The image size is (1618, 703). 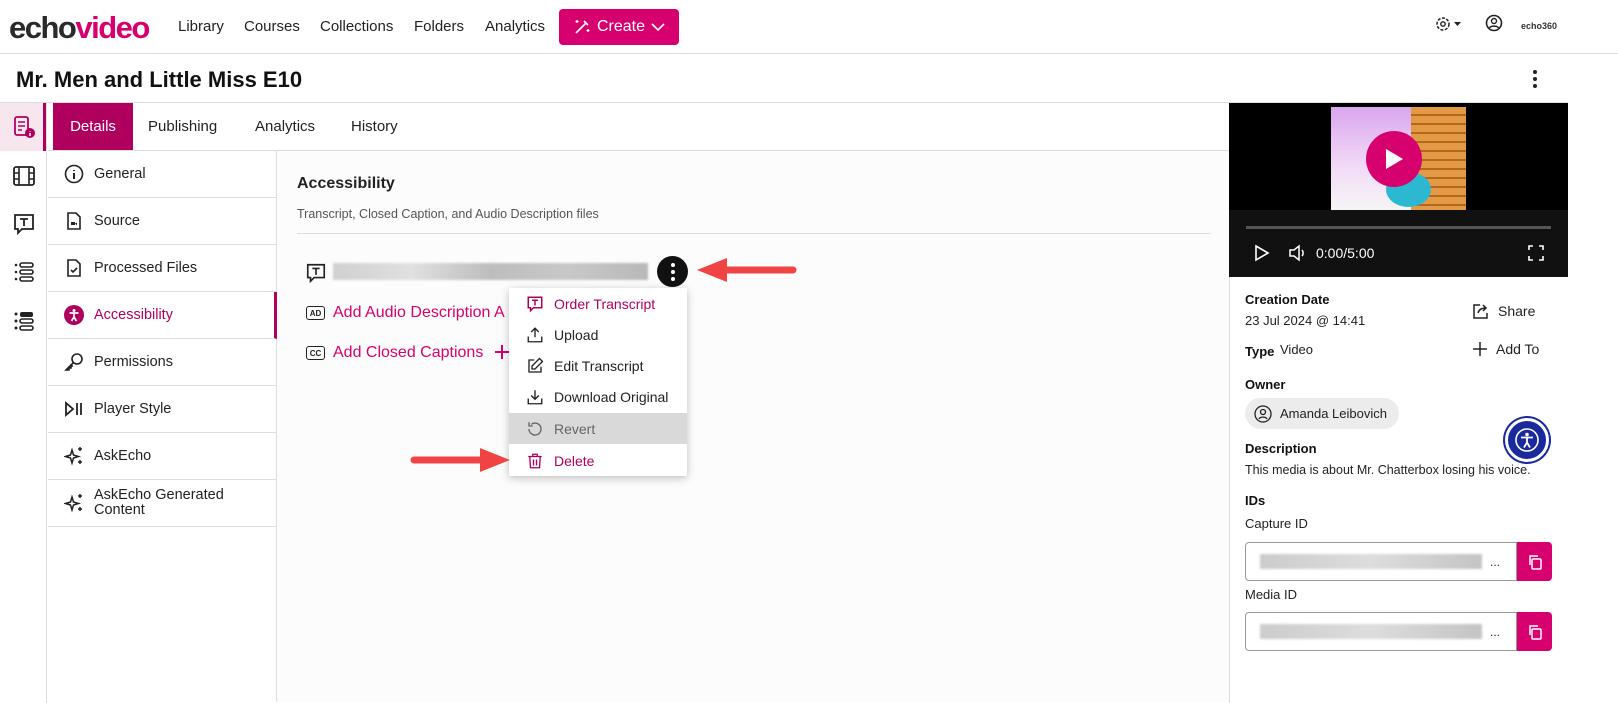 I want to click on page-more-button, so click(x=1535, y=79).